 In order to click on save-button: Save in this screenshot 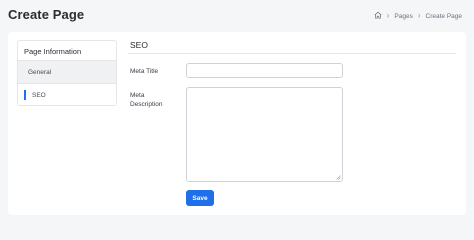, I will do `click(200, 198)`.